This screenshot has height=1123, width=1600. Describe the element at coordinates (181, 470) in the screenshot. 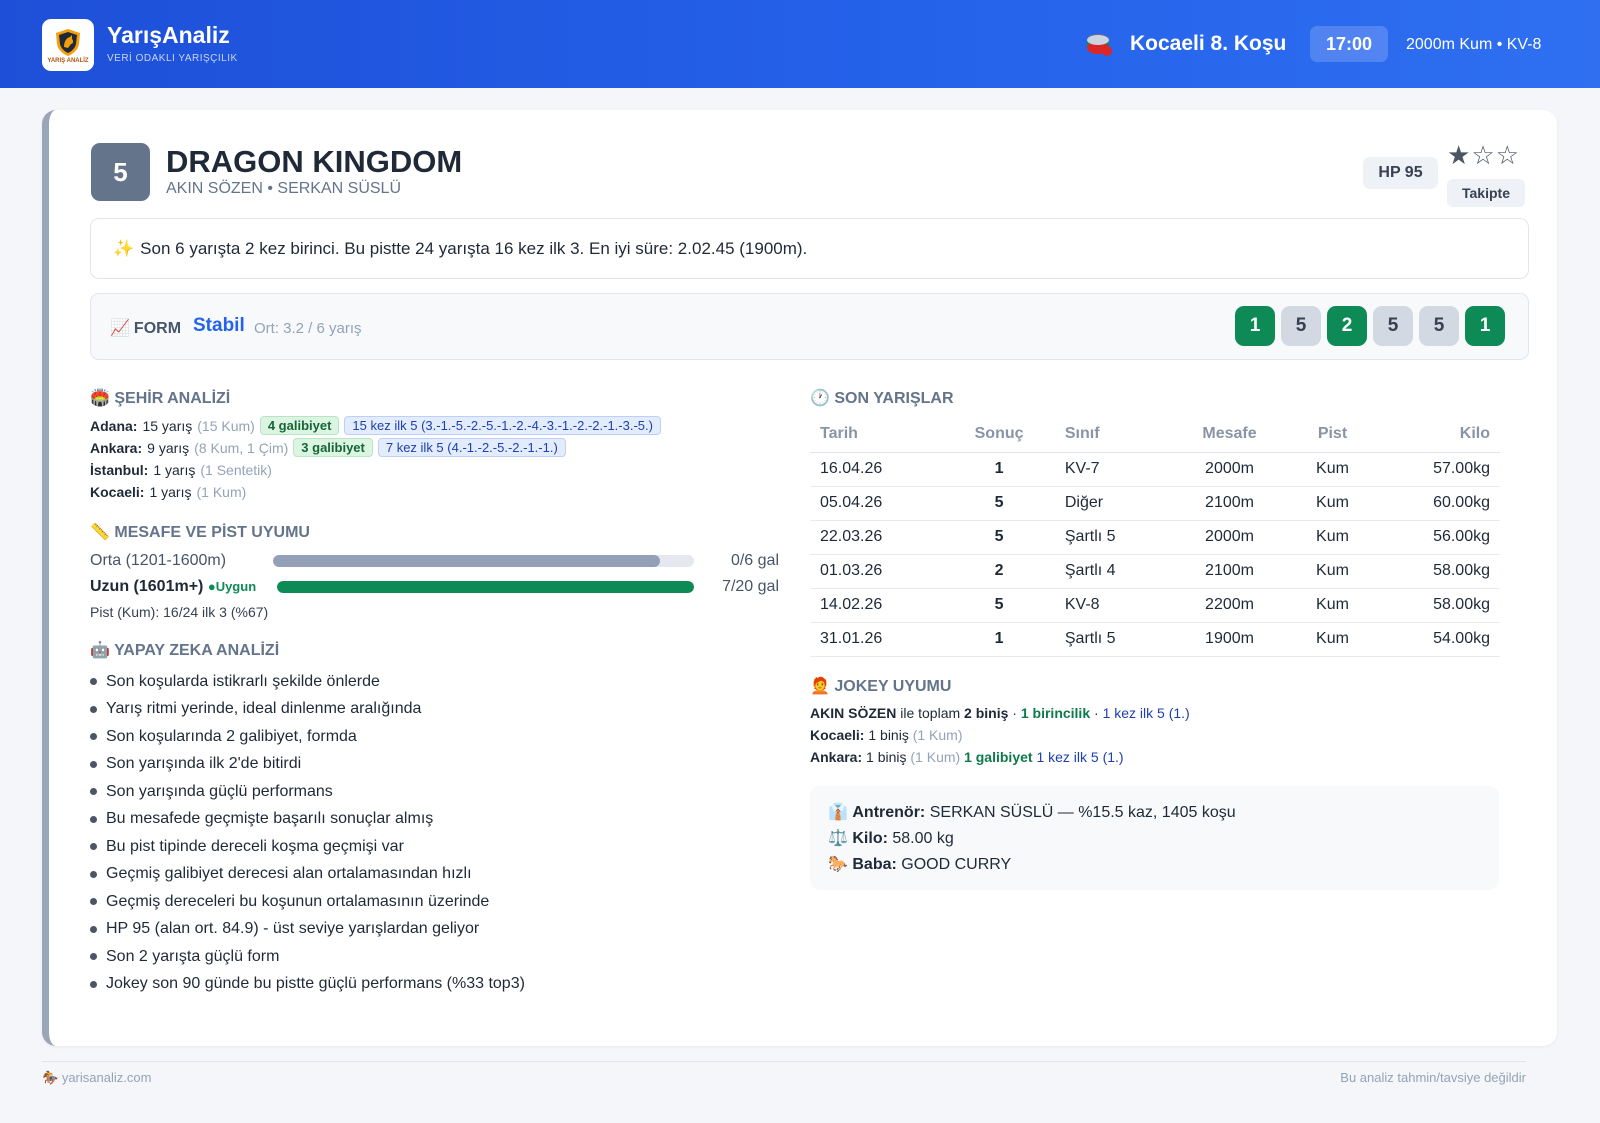

I see `city-row: İstanbul: 1 yarış (1 Sentetik)` at that location.